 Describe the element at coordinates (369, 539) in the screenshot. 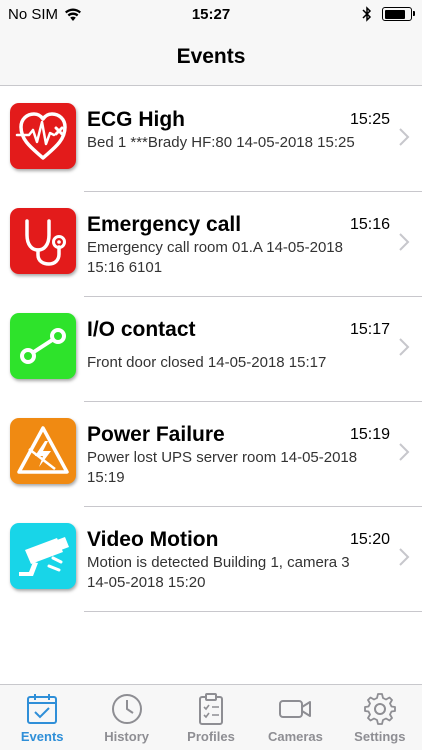

I see `event-time: 15:20` at that location.